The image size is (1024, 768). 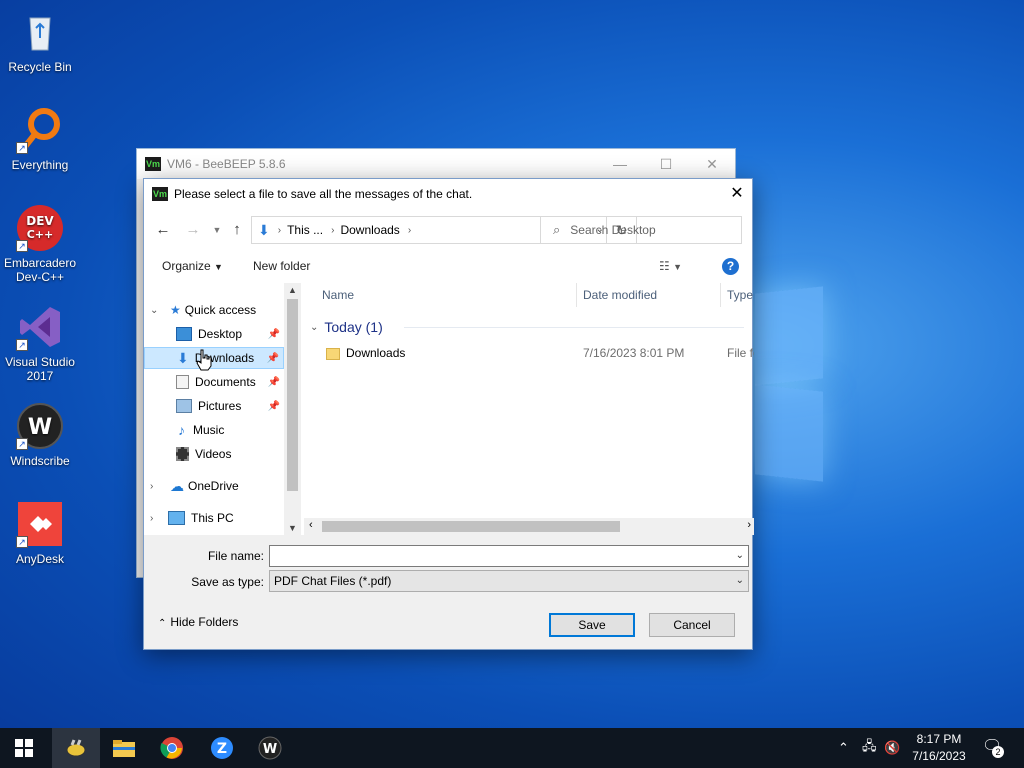 What do you see at coordinates (939, 756) in the screenshot?
I see `clock-date: 7/16/2023` at bounding box center [939, 756].